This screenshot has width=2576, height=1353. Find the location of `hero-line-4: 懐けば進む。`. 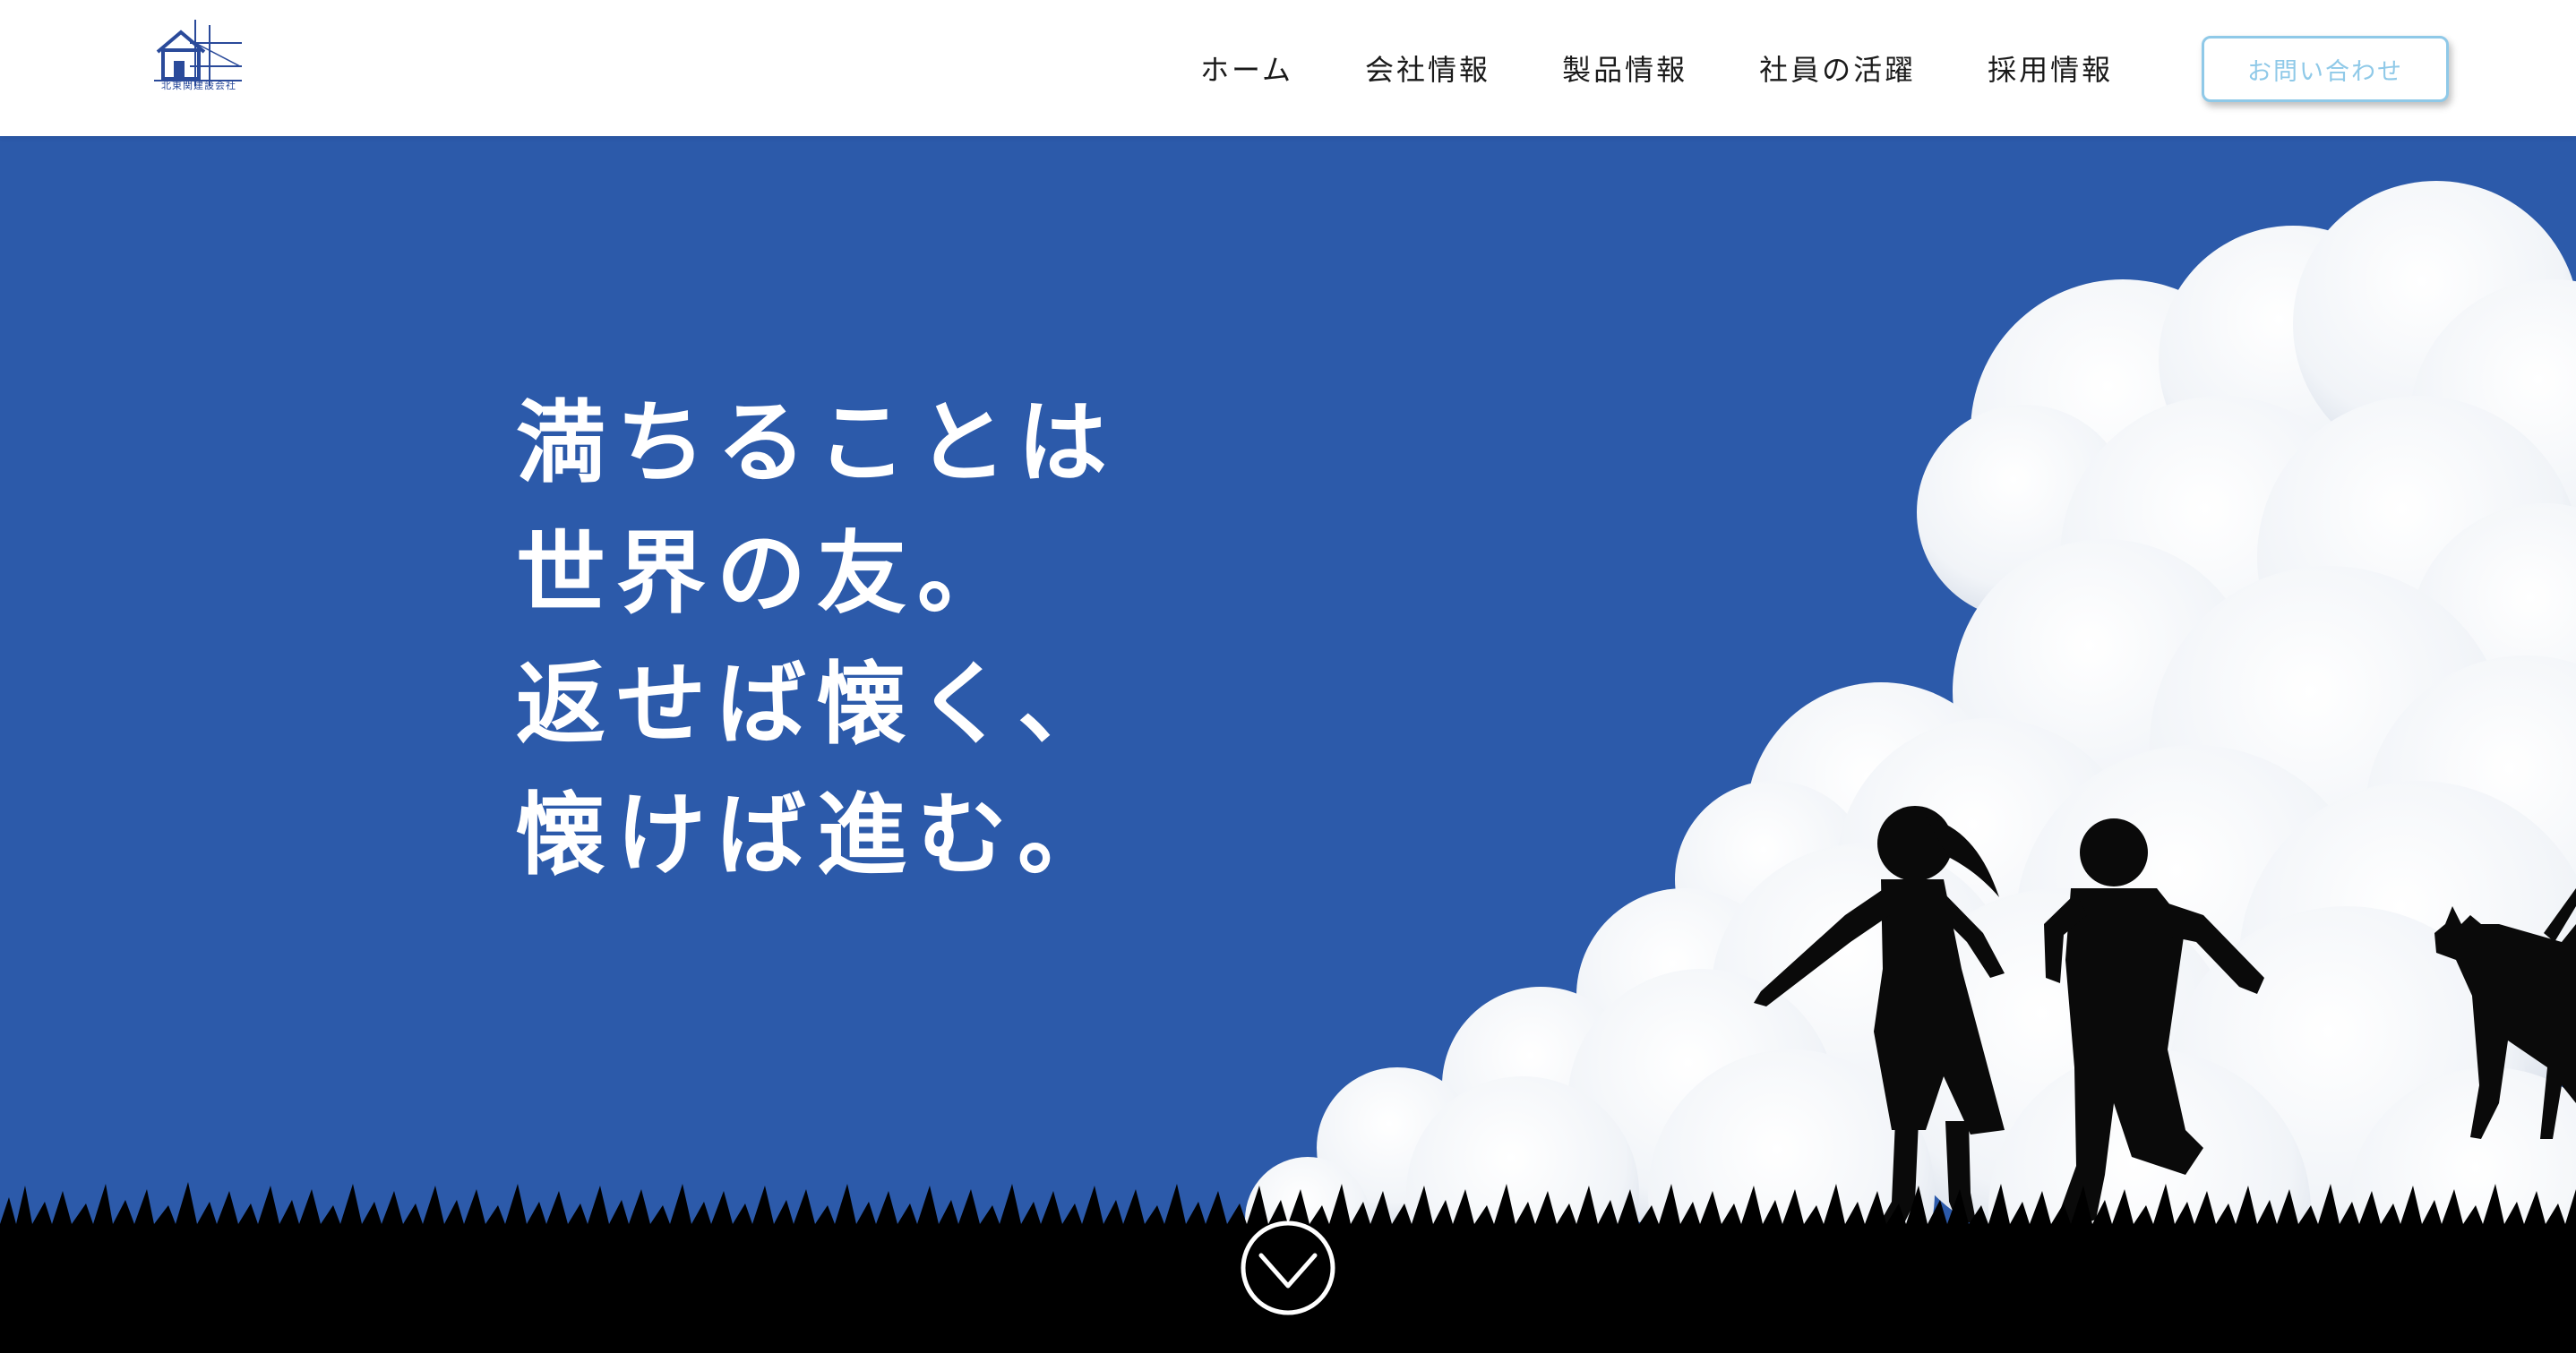

hero-line-4: 懐けば進む。 is located at coordinates (817, 835).